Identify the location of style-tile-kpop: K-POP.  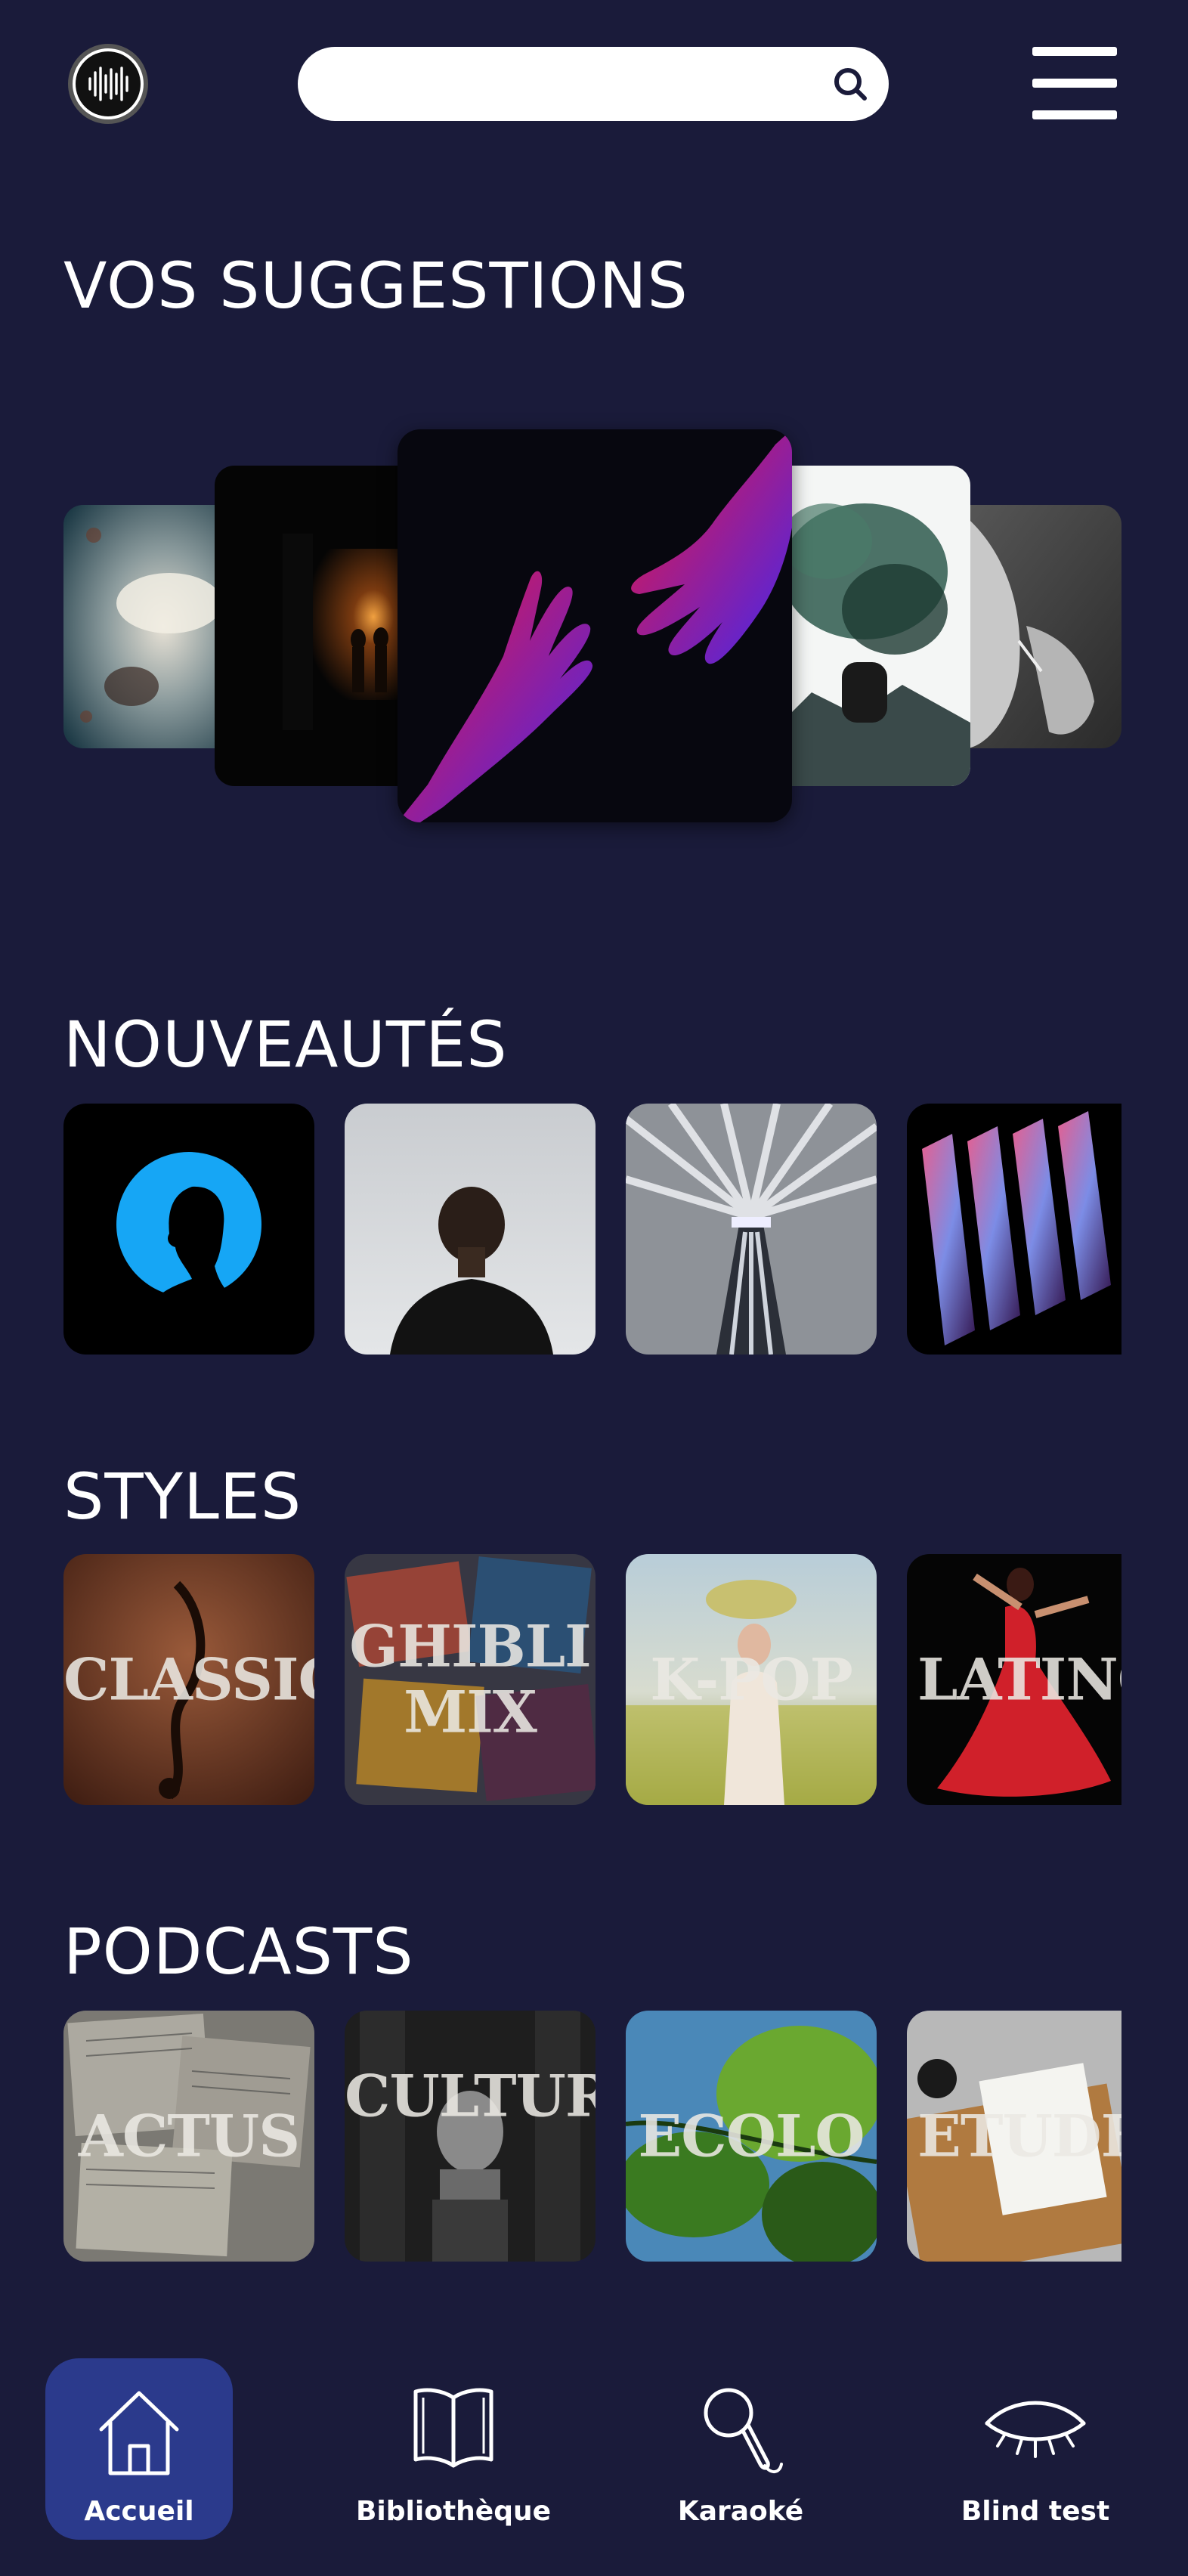
(752, 1679).